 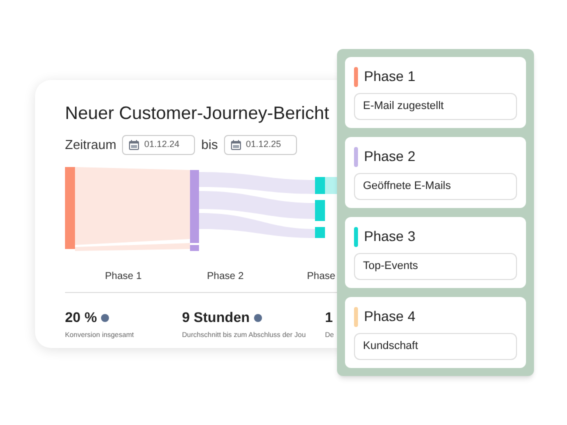 What do you see at coordinates (435, 266) in the screenshot?
I see `phase-field: Top-Events` at bounding box center [435, 266].